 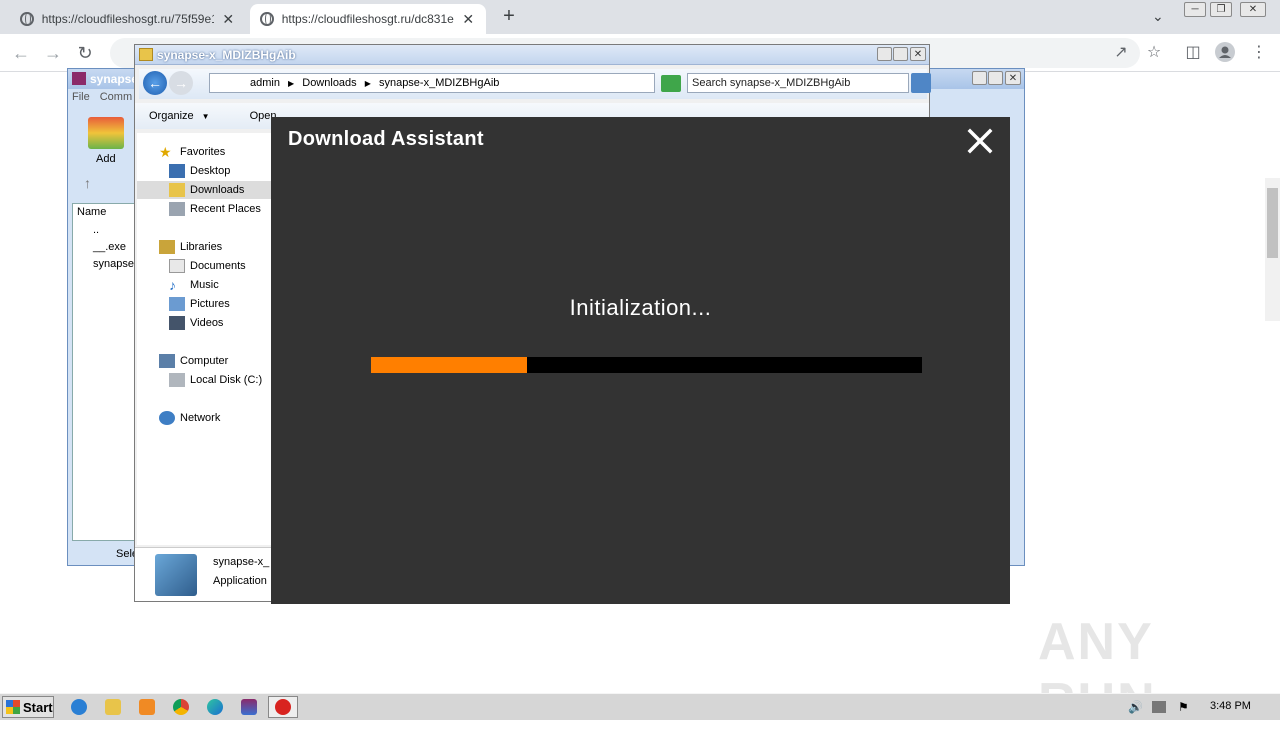 I want to click on nav-favorites: Favorites, so click(x=202, y=152).